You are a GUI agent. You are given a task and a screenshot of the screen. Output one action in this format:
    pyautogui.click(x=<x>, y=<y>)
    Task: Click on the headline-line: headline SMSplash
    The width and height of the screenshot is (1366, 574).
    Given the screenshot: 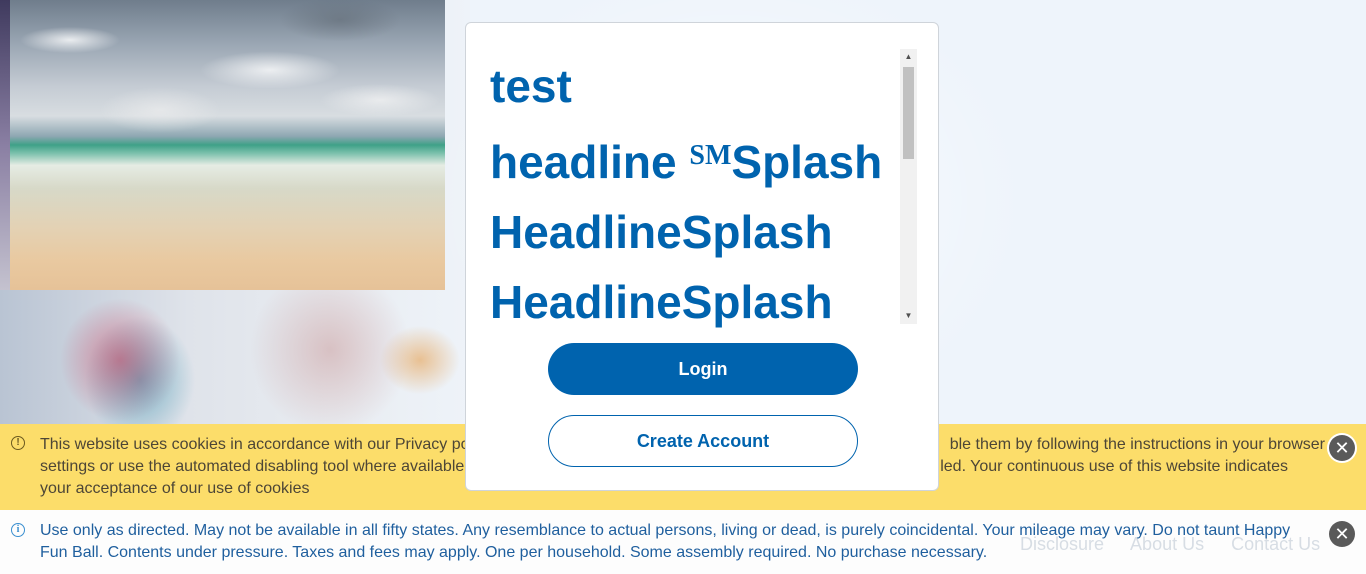 What is the action you would take?
    pyautogui.click(x=686, y=162)
    